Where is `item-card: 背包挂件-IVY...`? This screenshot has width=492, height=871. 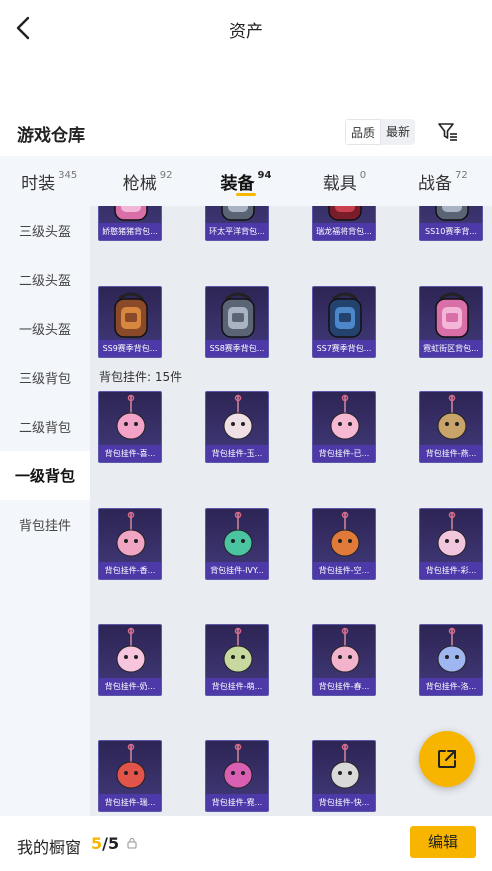 item-card: 背包挂件-IVY... is located at coordinates (237, 544).